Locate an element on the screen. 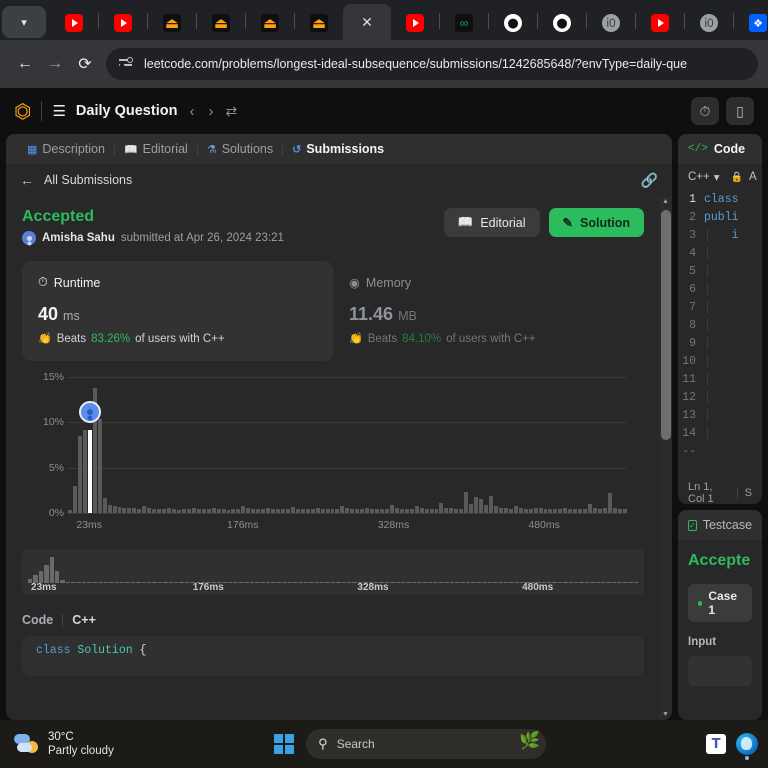  tab-submissions: ↺ Submissions is located at coordinates (338, 149).